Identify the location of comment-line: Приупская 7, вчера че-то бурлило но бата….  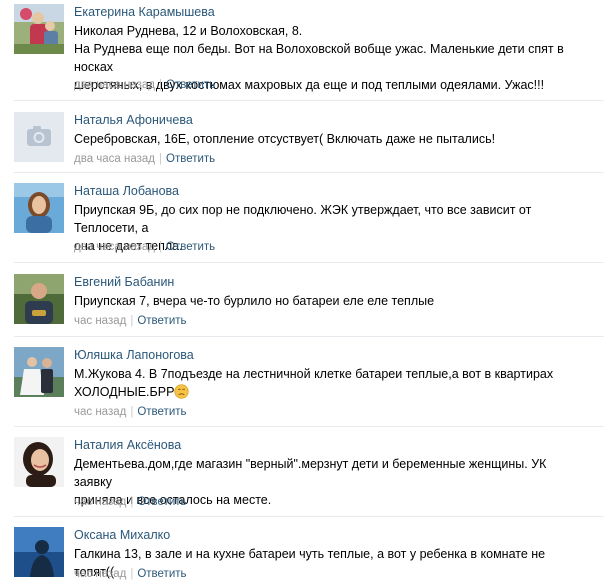
(254, 301).